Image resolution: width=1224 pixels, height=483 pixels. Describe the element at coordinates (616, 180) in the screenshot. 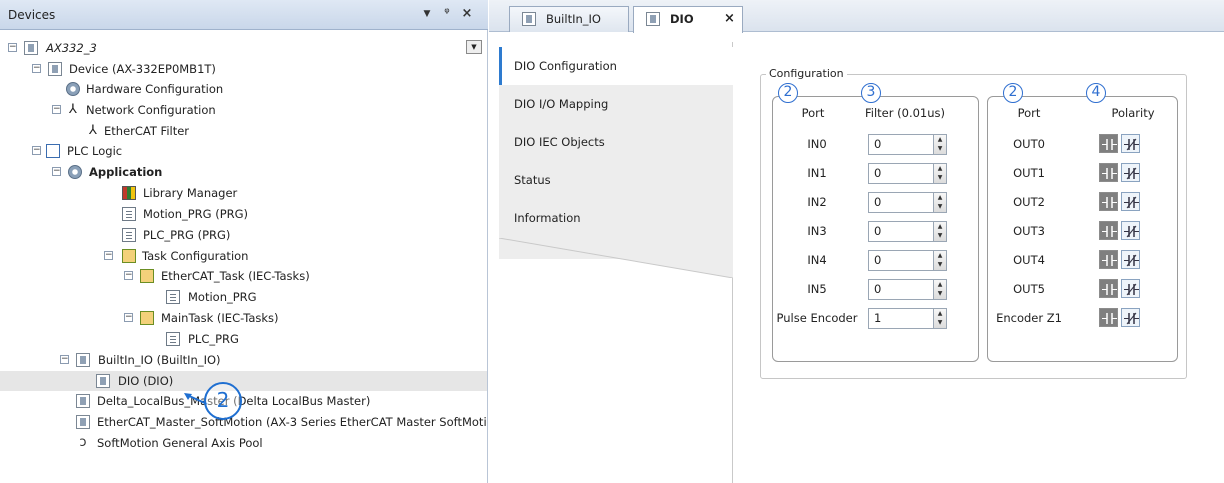

I see `nav-status: Status` at that location.